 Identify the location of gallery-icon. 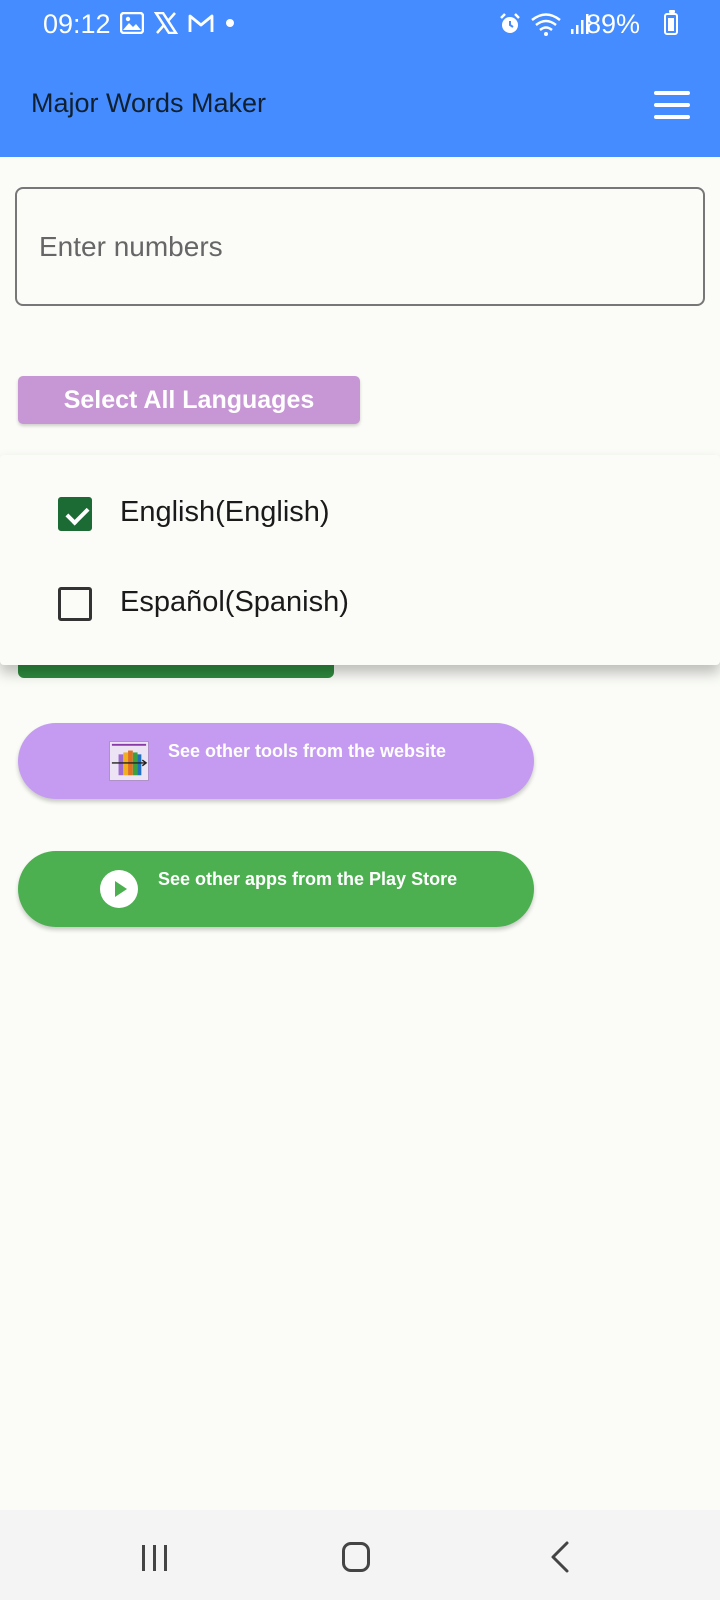
(132, 23).